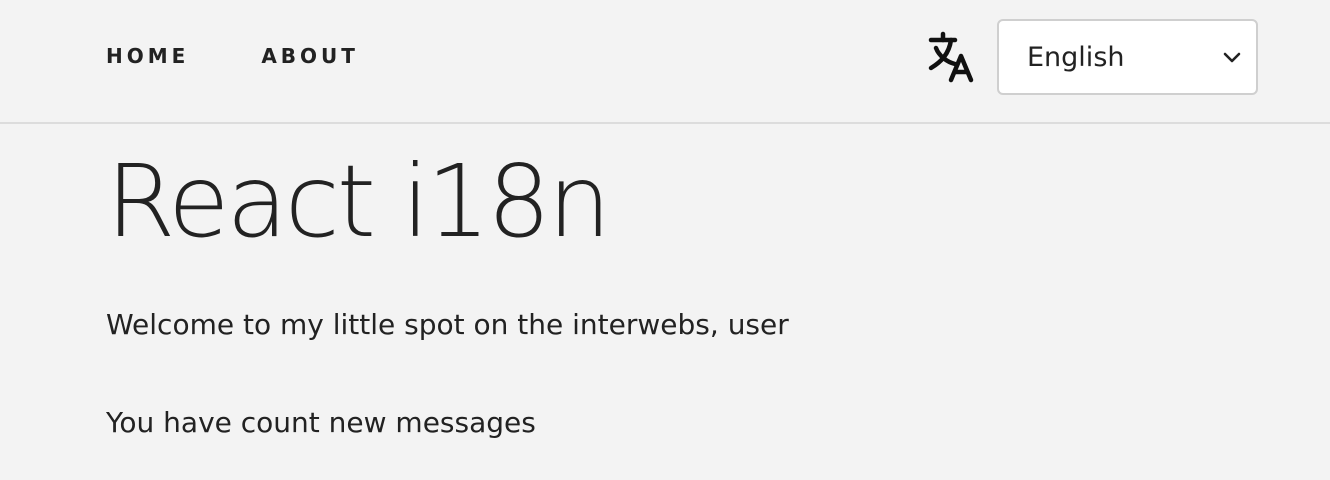 This screenshot has width=1330, height=480. Describe the element at coordinates (358, 201) in the screenshot. I see `page-title: React i18n` at that location.